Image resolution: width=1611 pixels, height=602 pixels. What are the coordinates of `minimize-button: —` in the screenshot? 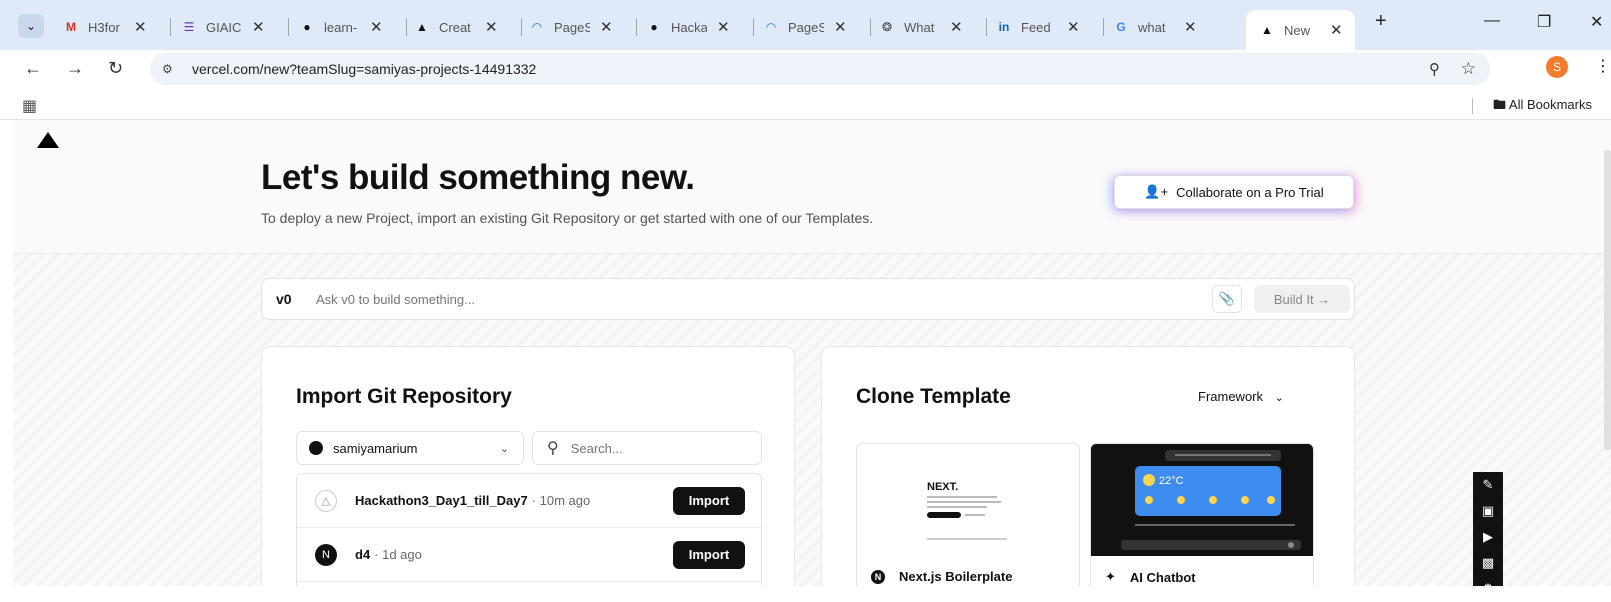 It's located at (1492, 21).